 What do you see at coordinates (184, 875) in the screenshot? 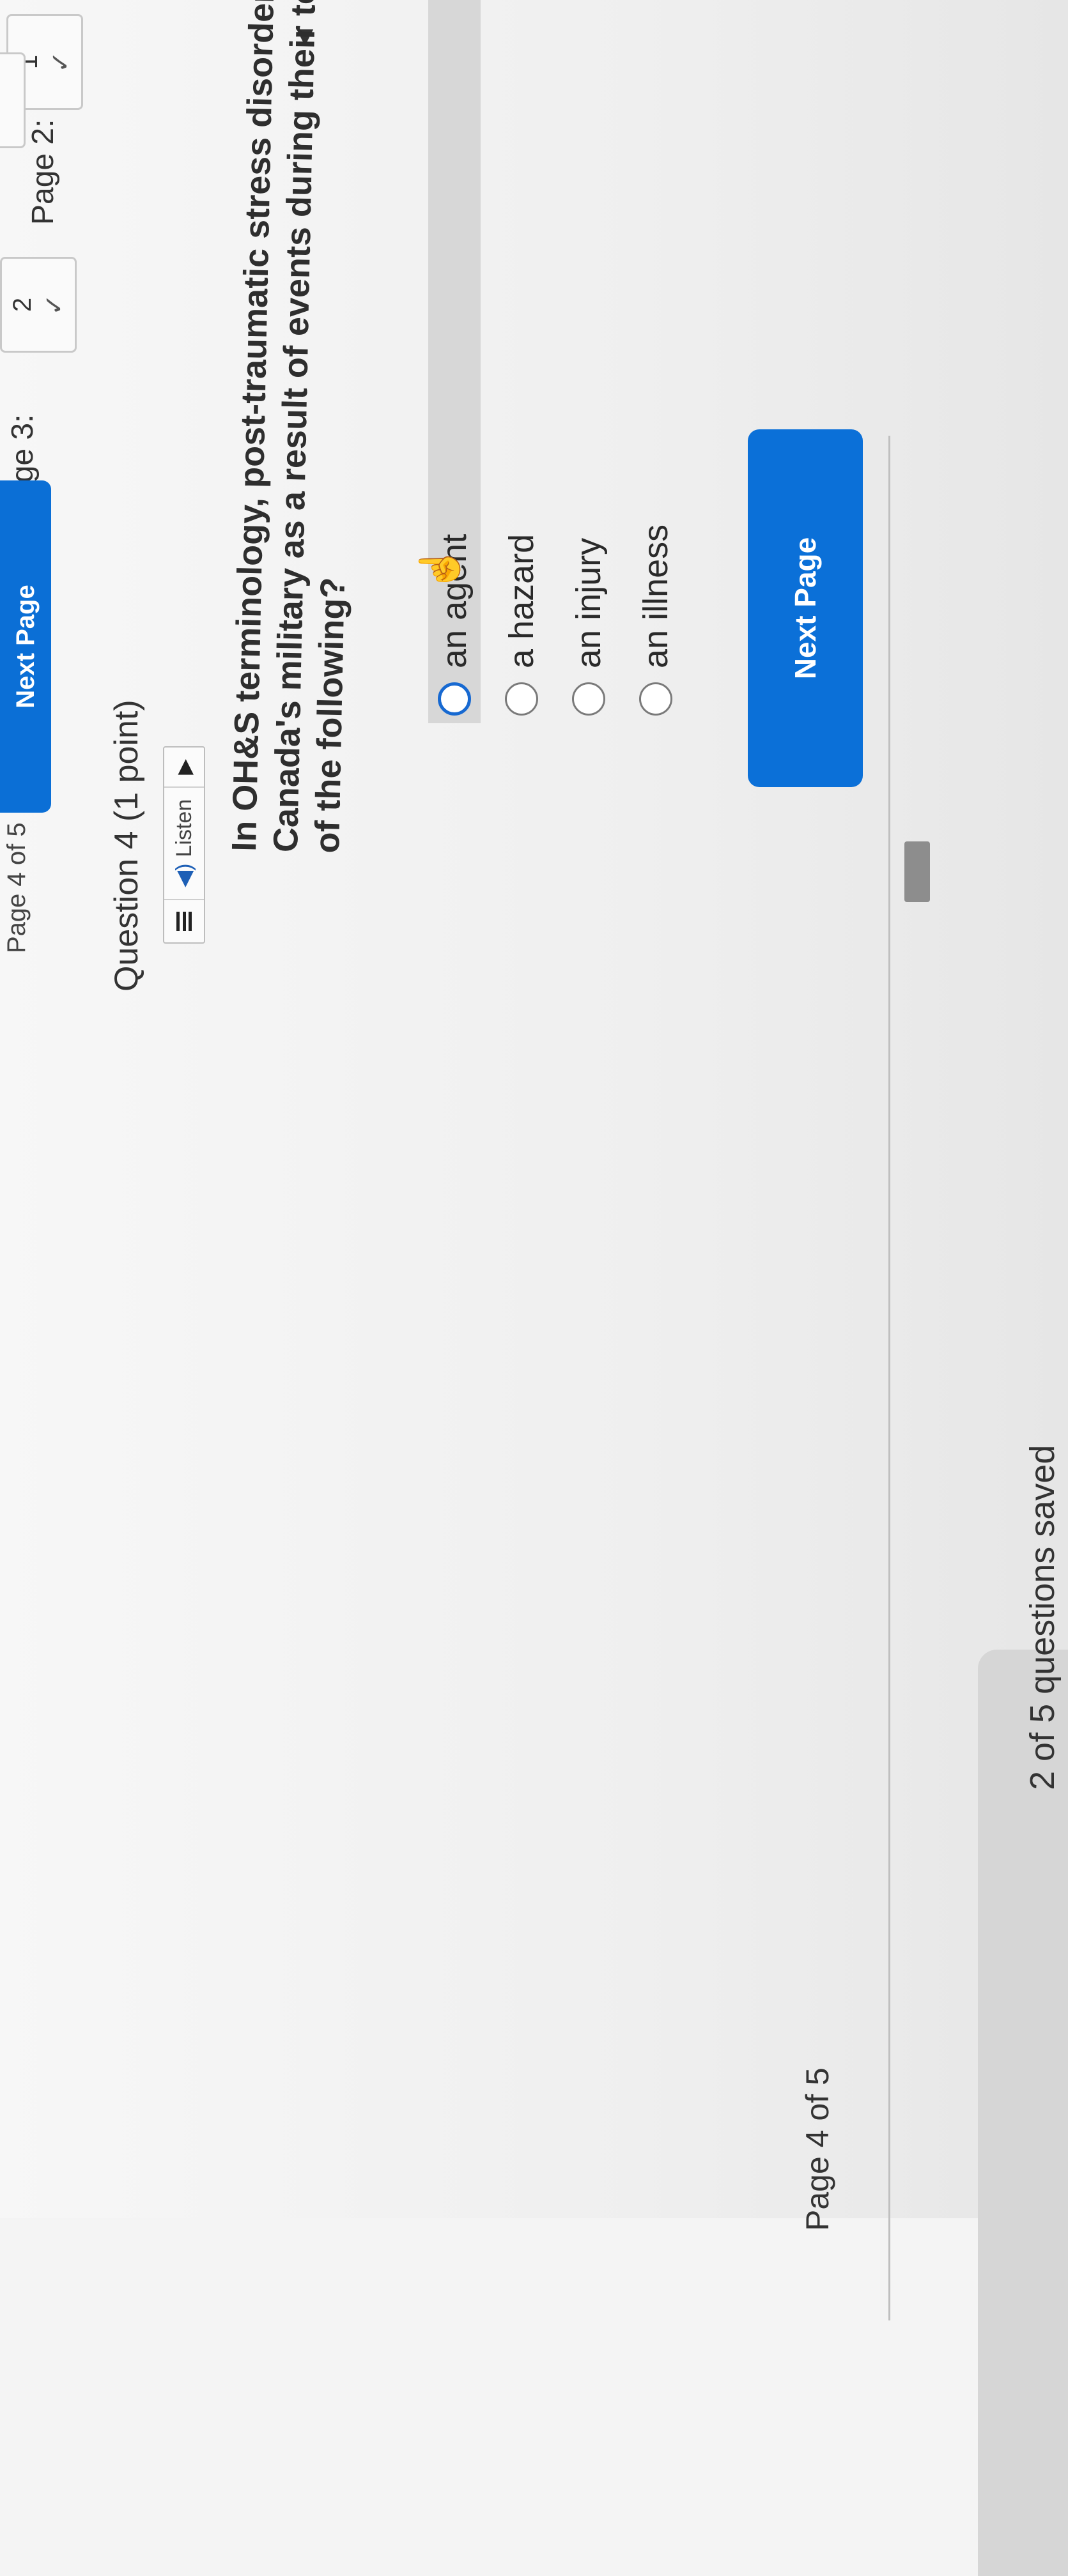
I see `speaker-icon: ◀)` at bounding box center [184, 875].